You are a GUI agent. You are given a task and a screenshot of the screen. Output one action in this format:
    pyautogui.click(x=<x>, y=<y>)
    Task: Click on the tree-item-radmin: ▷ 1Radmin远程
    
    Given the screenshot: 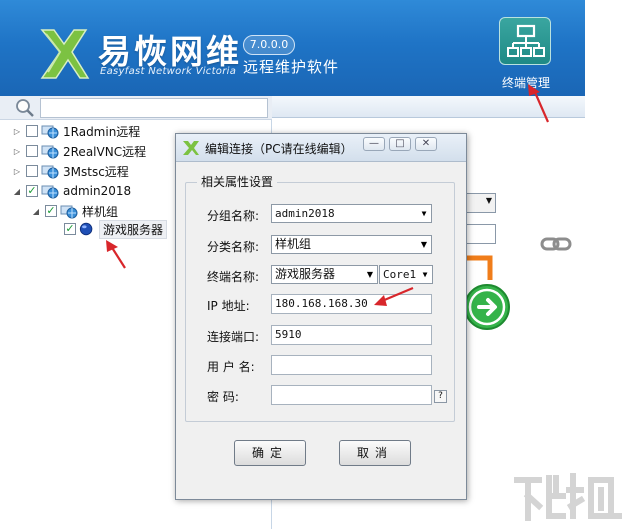 What is the action you would take?
    pyautogui.click(x=76, y=131)
    